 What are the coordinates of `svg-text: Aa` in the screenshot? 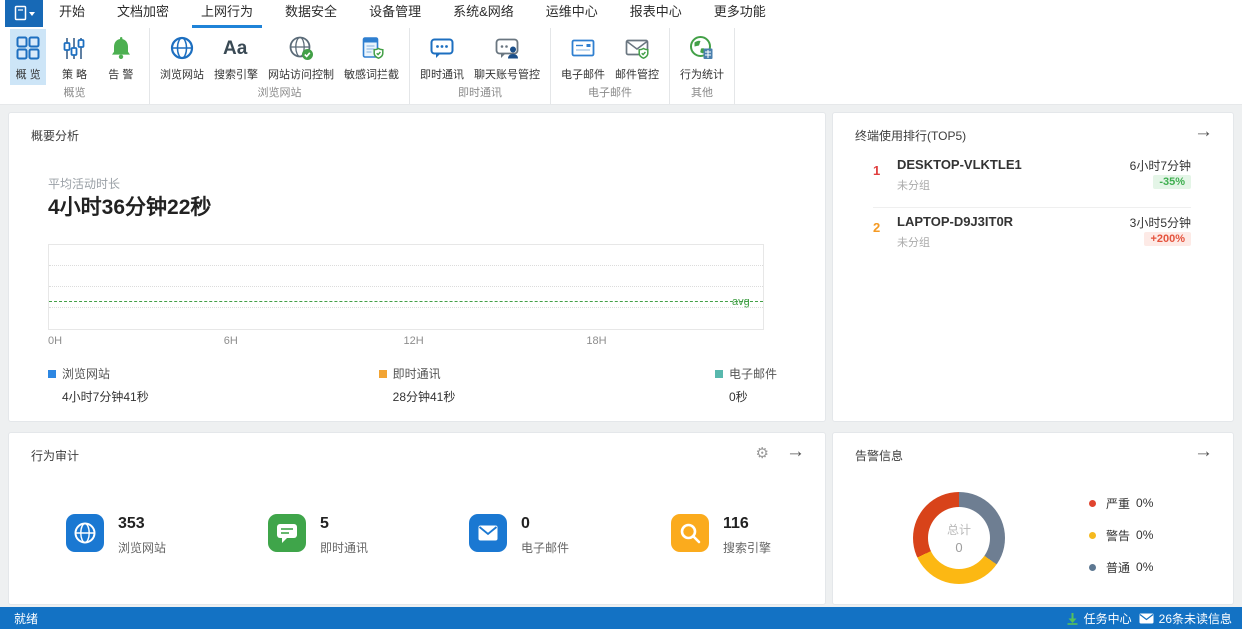 It's located at (235, 48).